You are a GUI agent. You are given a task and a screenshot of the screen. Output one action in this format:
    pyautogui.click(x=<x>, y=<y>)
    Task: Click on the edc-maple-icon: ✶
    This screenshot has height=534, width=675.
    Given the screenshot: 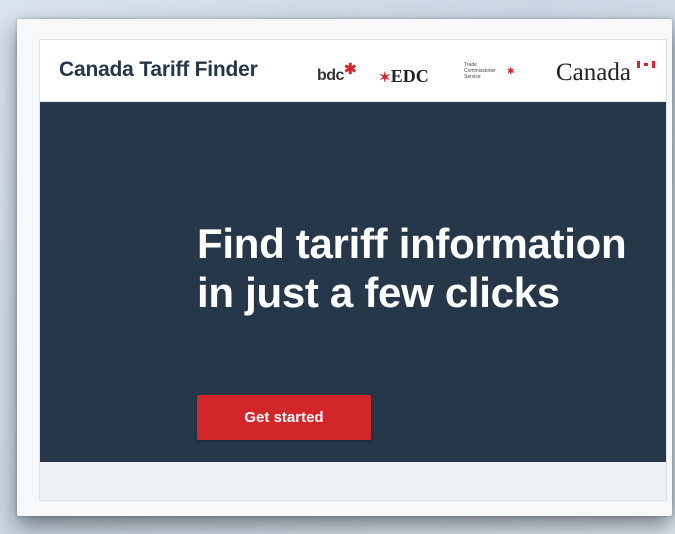 What is the action you would take?
    pyautogui.click(x=385, y=78)
    